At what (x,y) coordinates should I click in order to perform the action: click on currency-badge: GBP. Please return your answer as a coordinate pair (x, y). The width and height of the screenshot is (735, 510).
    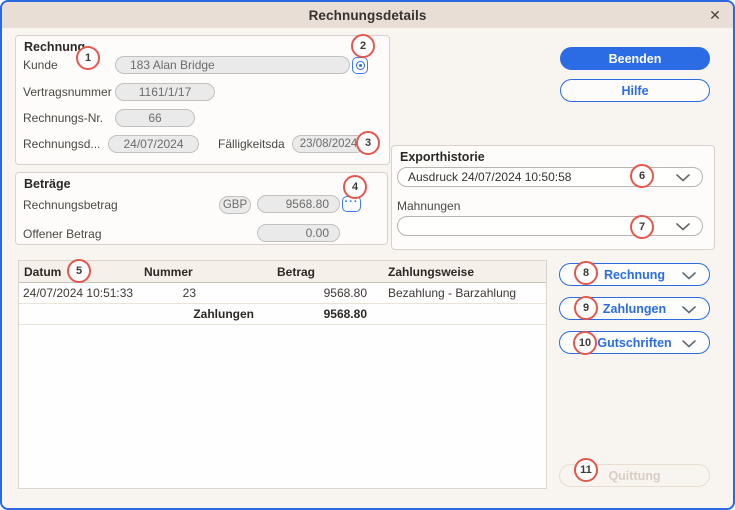
    Looking at the image, I should click on (235, 205).